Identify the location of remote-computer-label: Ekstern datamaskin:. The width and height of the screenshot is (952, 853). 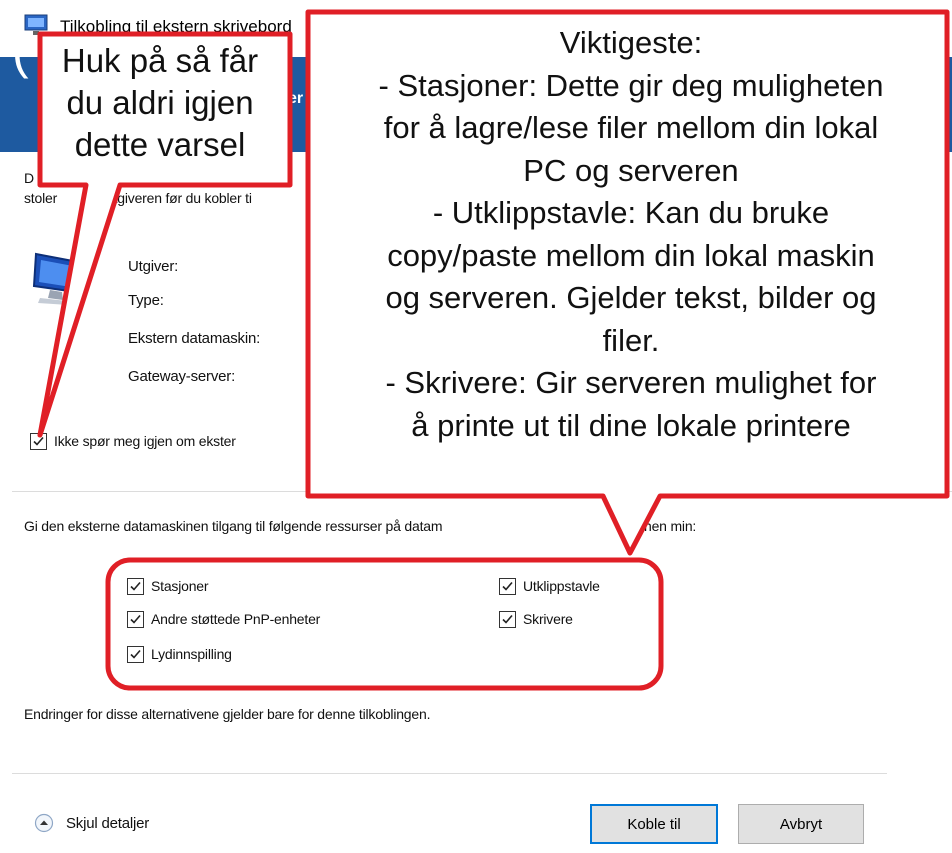
(194, 338).